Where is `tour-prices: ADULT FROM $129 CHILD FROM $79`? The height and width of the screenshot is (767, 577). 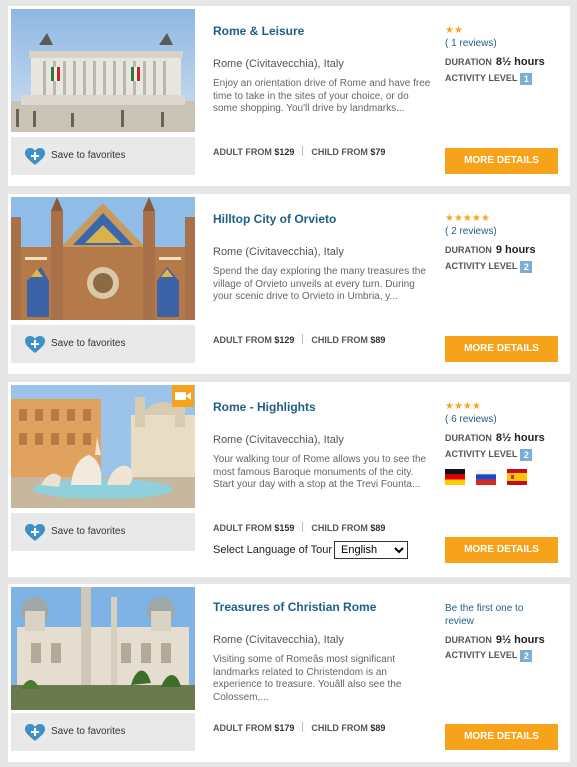
tour-prices: ADULT FROM $129 CHILD FROM $79 is located at coordinates (299, 151).